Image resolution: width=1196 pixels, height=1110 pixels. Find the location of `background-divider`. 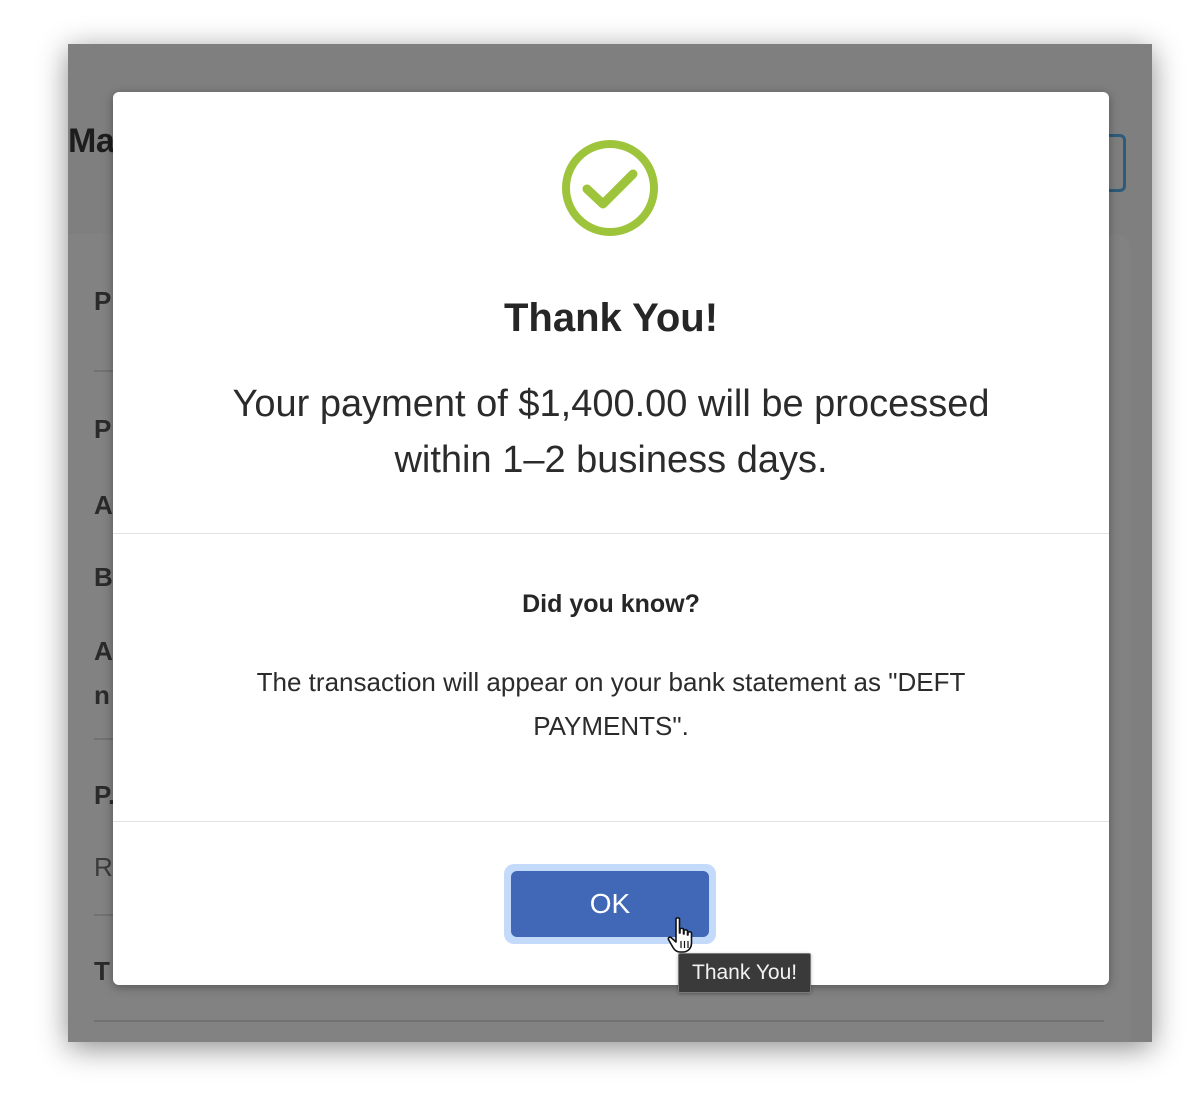

background-divider is located at coordinates (599, 1021).